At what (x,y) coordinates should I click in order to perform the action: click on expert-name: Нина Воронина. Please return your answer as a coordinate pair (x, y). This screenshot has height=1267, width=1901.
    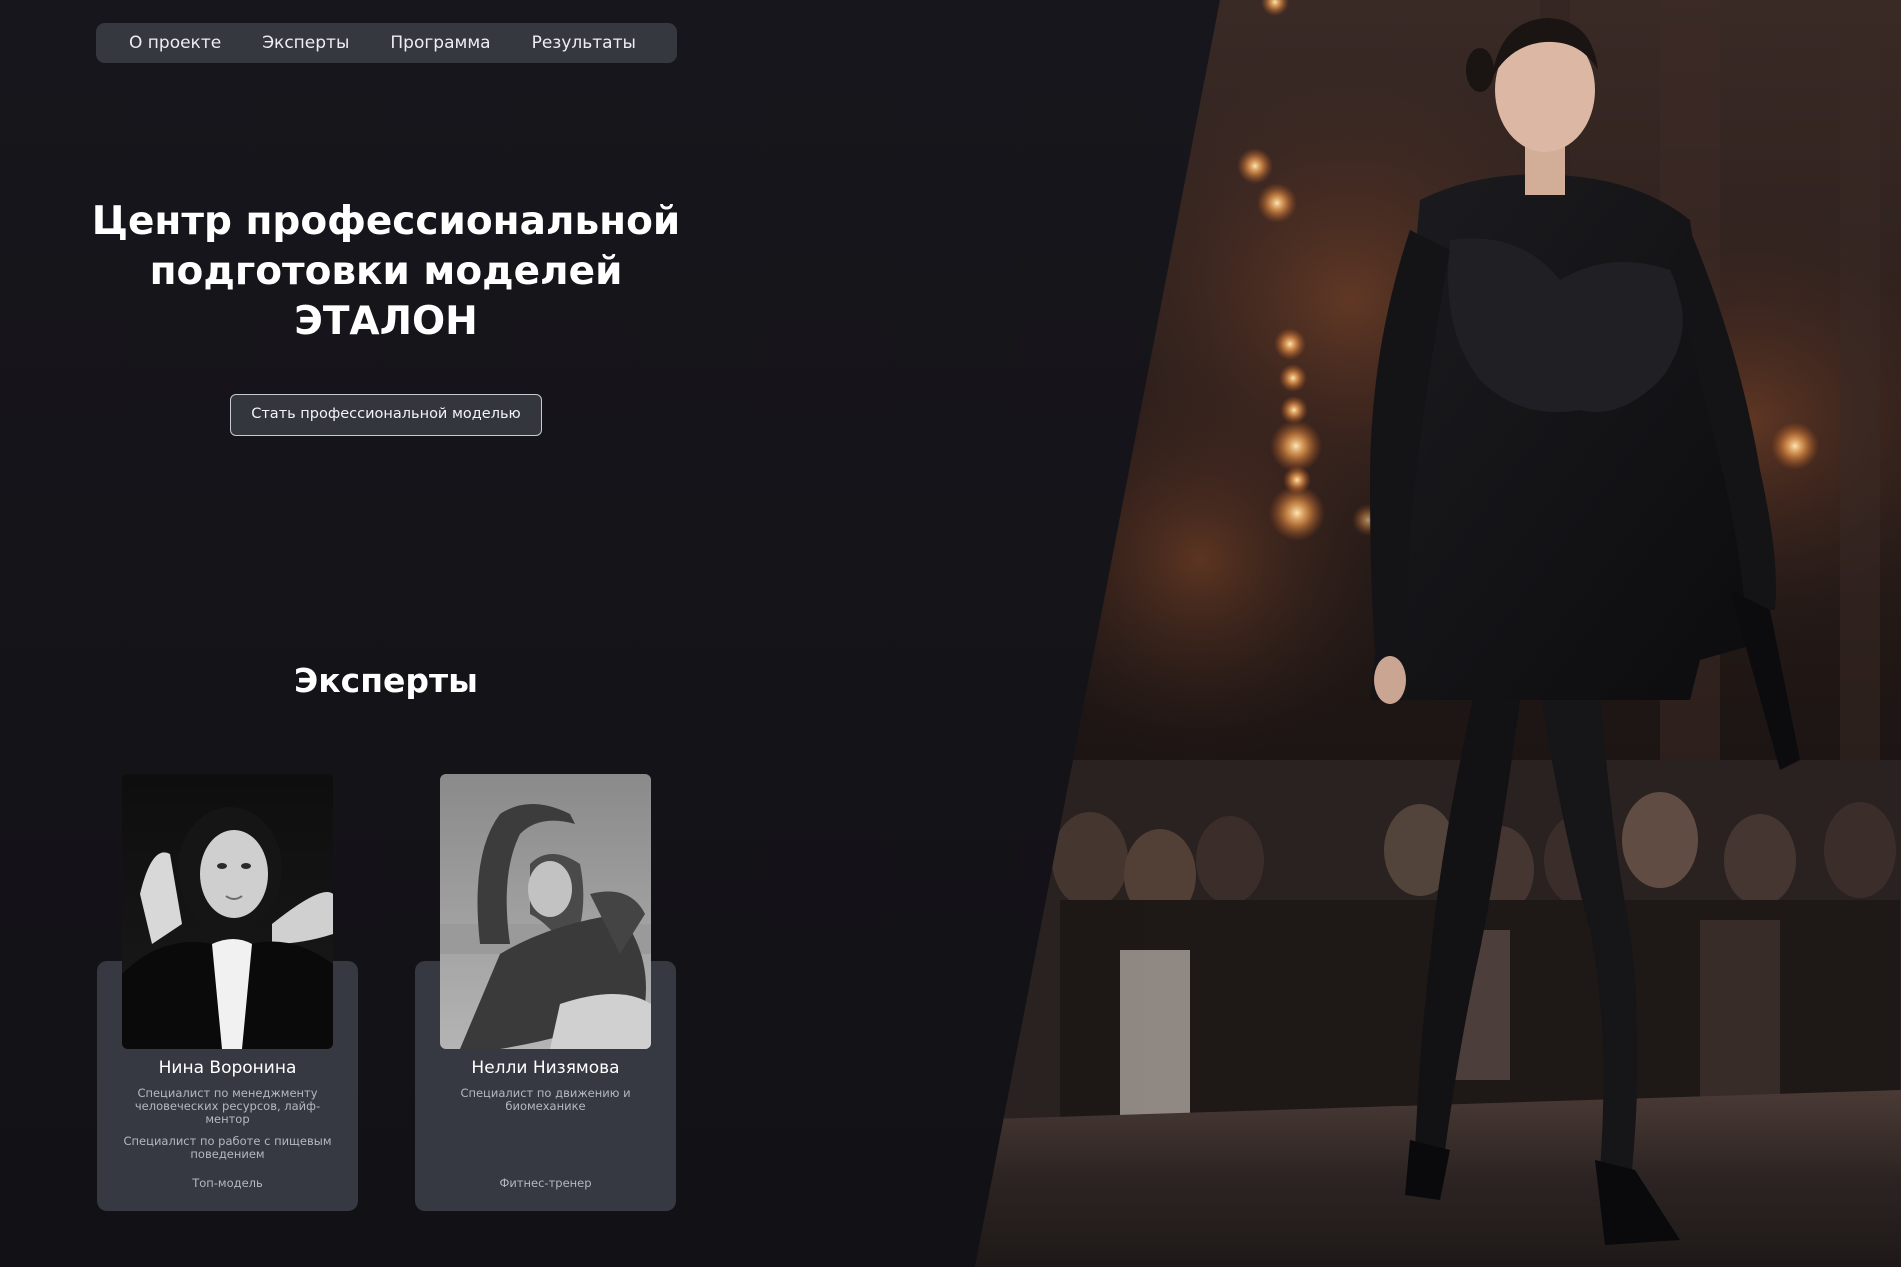
    Looking at the image, I should click on (227, 1068).